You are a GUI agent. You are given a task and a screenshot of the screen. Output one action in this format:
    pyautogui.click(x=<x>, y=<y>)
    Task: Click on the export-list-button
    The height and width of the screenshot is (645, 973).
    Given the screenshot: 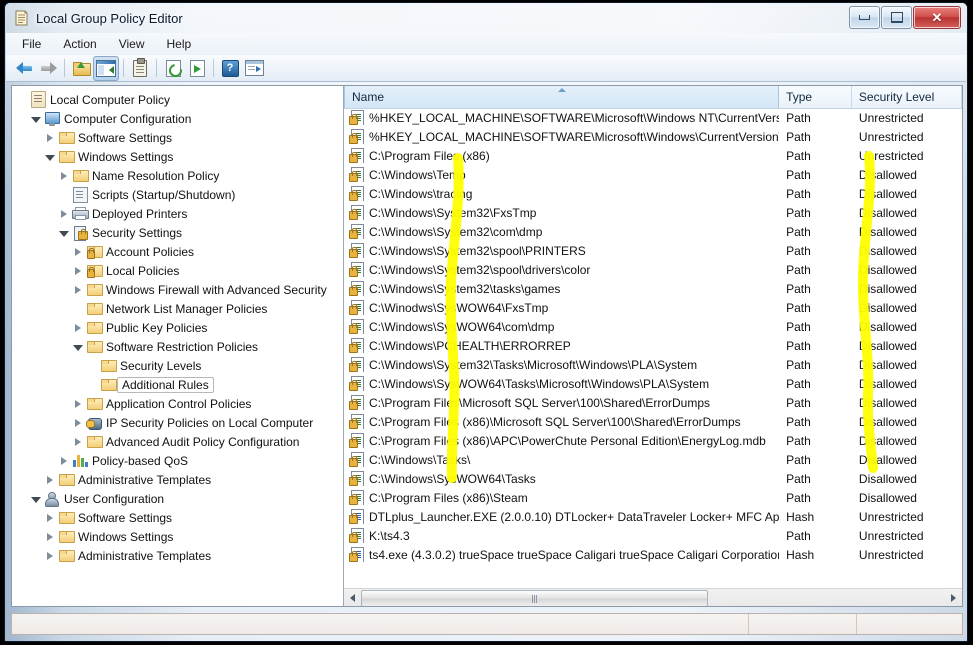 What is the action you would take?
    pyautogui.click(x=197, y=68)
    